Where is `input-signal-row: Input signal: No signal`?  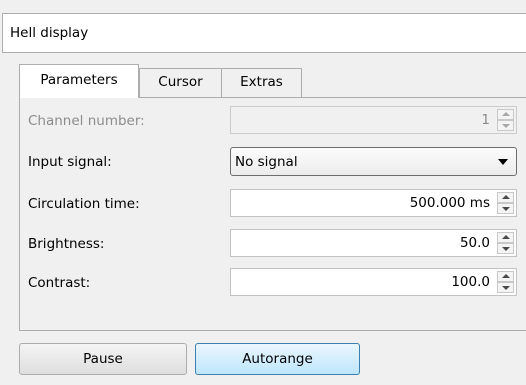 input-signal-row: Input signal: No signal is located at coordinates (273, 162).